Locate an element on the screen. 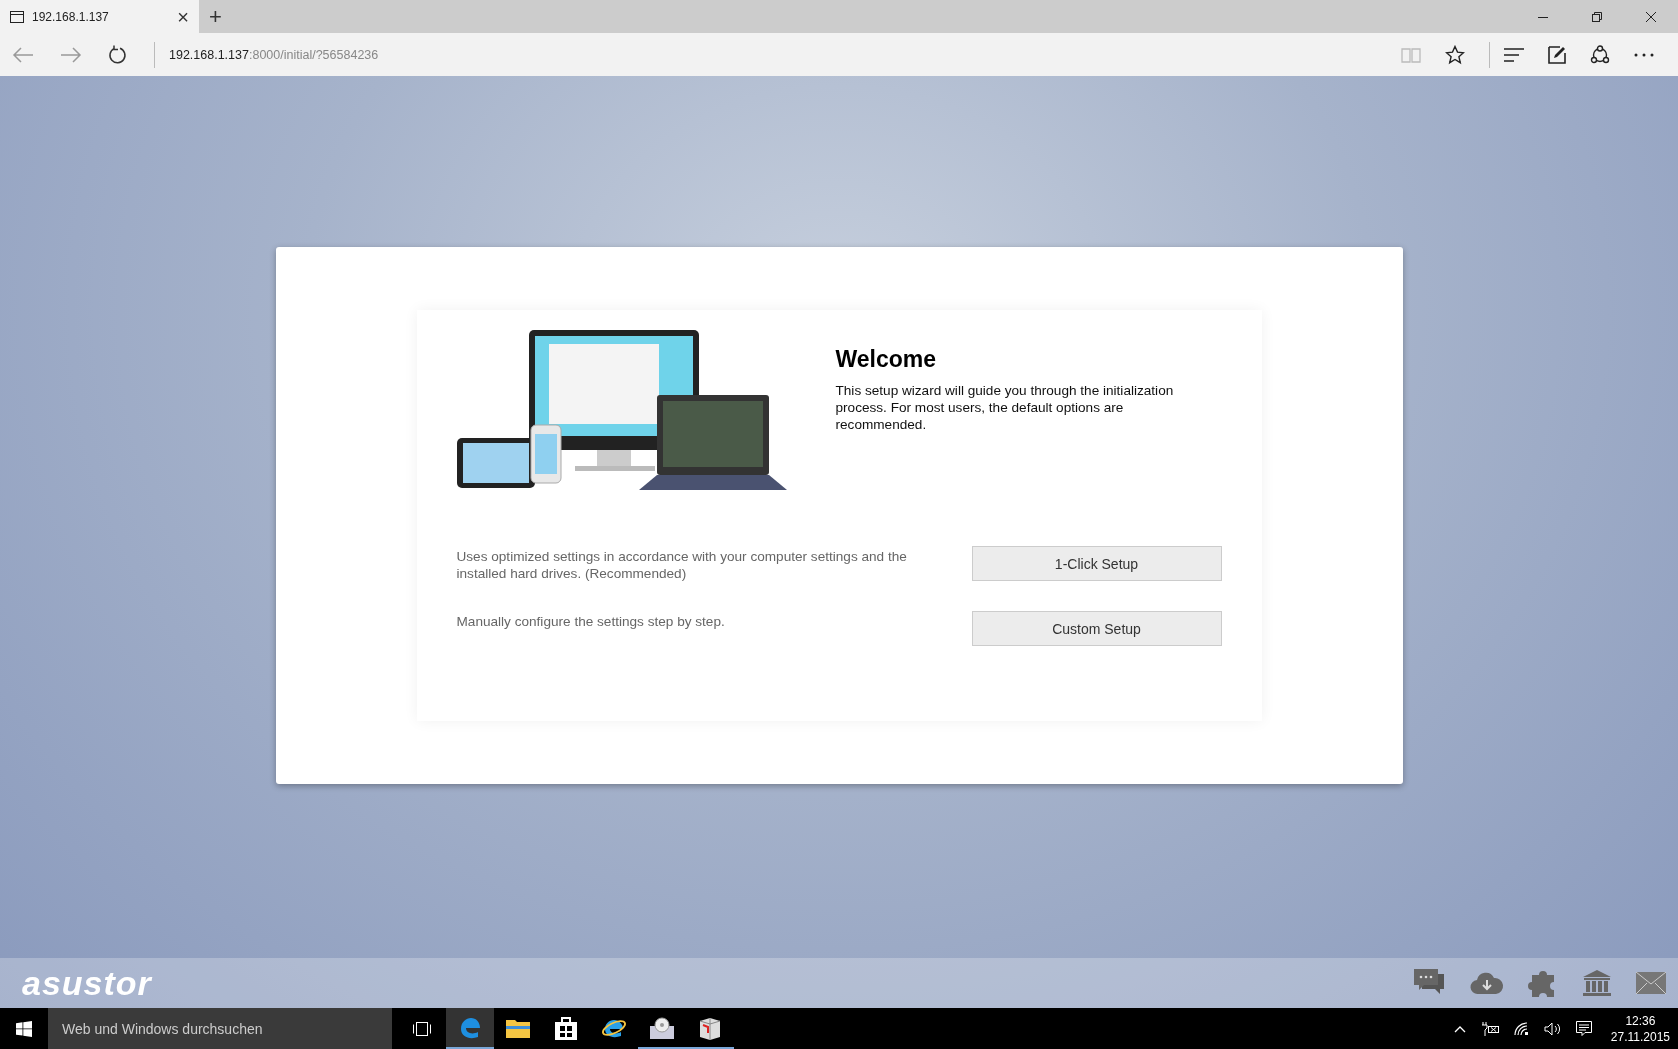  note-pen-icon is located at coordinates (1557, 54).